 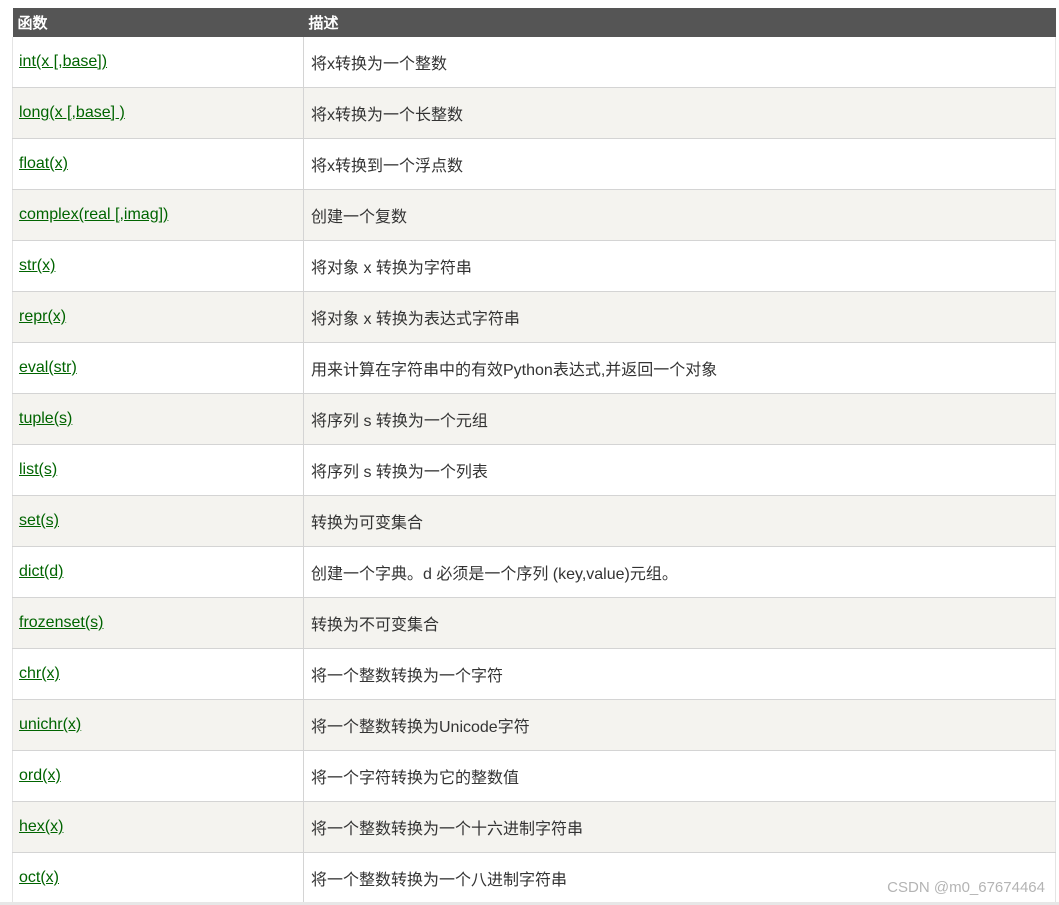 I want to click on table-row: eval(str) 用来计算在字符串中的有效Python表达式,并返回一个对象, so click(x=534, y=368).